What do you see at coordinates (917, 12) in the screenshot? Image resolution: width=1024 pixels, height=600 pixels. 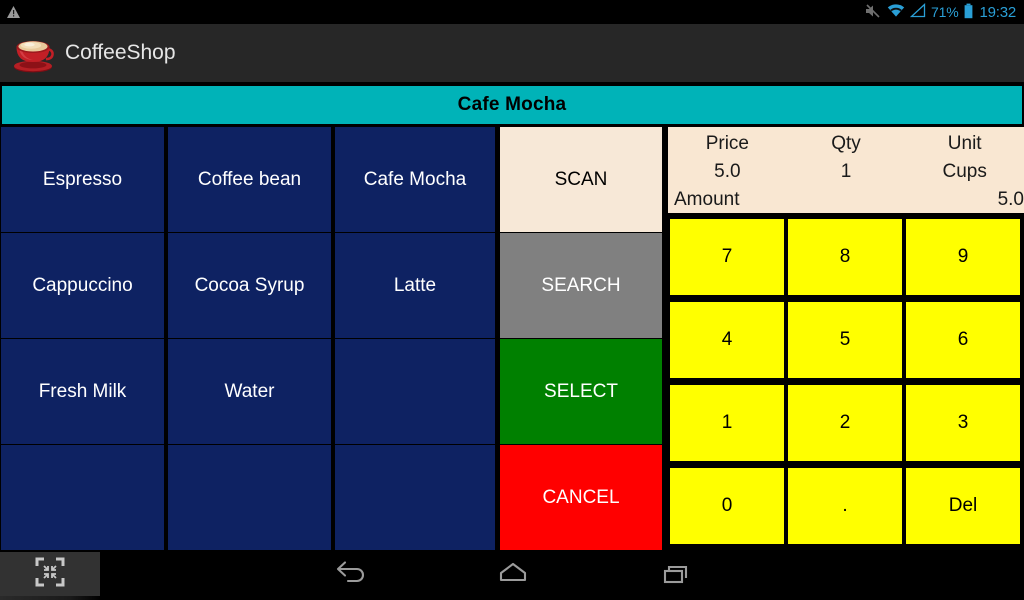 I see `cell-signal-icon` at bounding box center [917, 12].